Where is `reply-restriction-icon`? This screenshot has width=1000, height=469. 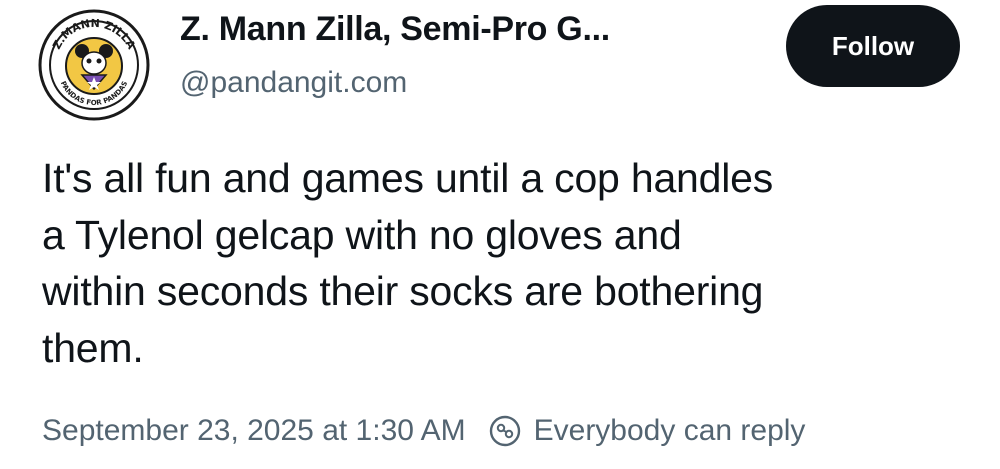 reply-restriction-icon is located at coordinates (504, 431).